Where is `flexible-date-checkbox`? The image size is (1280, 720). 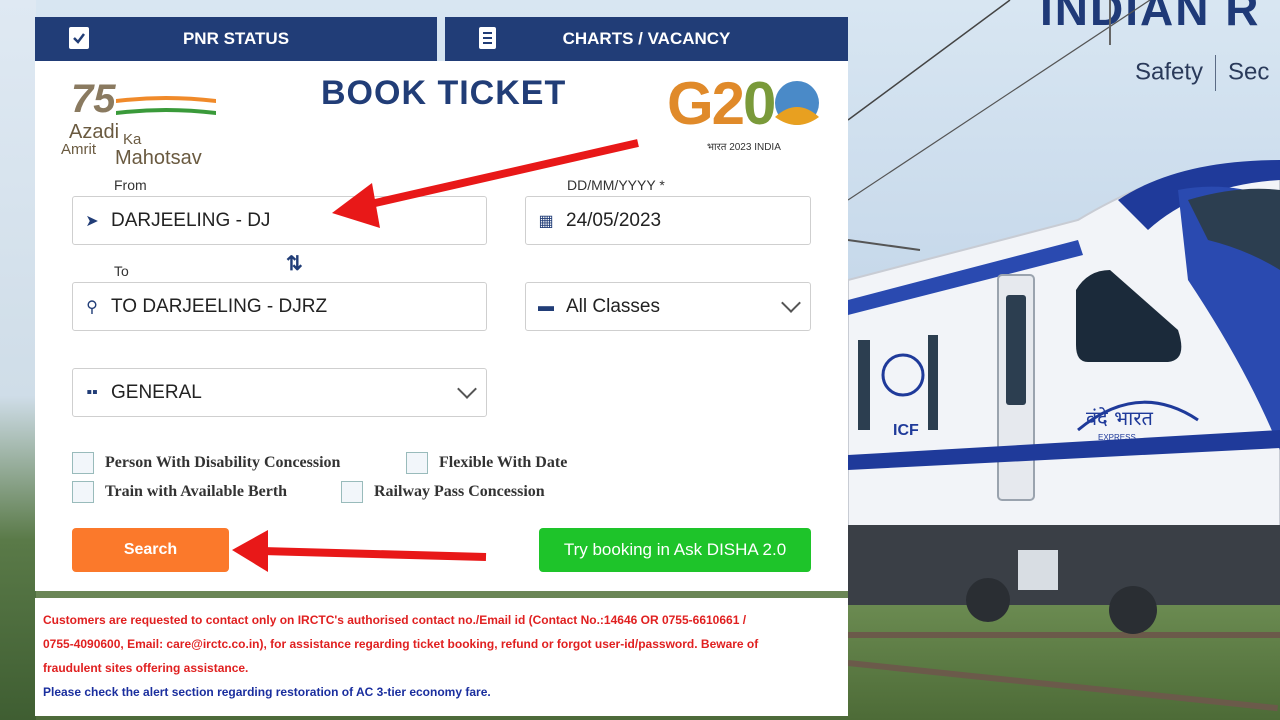
flexible-date-checkbox is located at coordinates (417, 463).